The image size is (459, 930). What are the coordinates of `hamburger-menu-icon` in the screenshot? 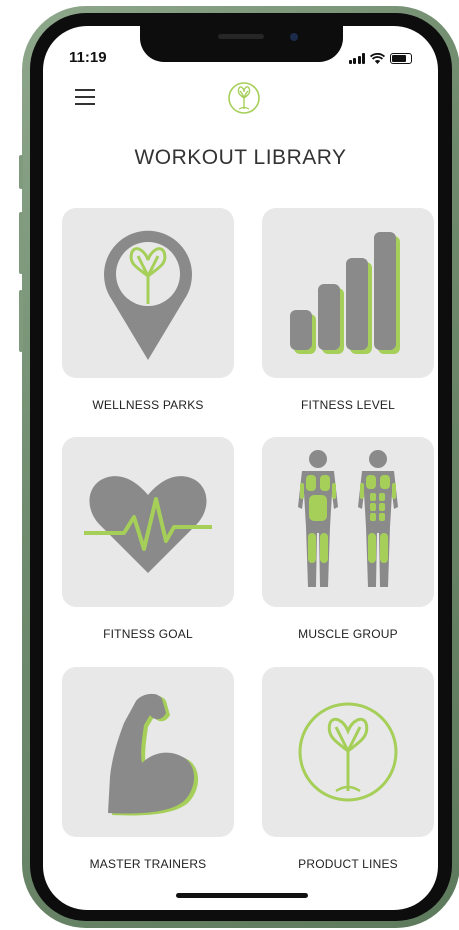 It's located at (85, 97).